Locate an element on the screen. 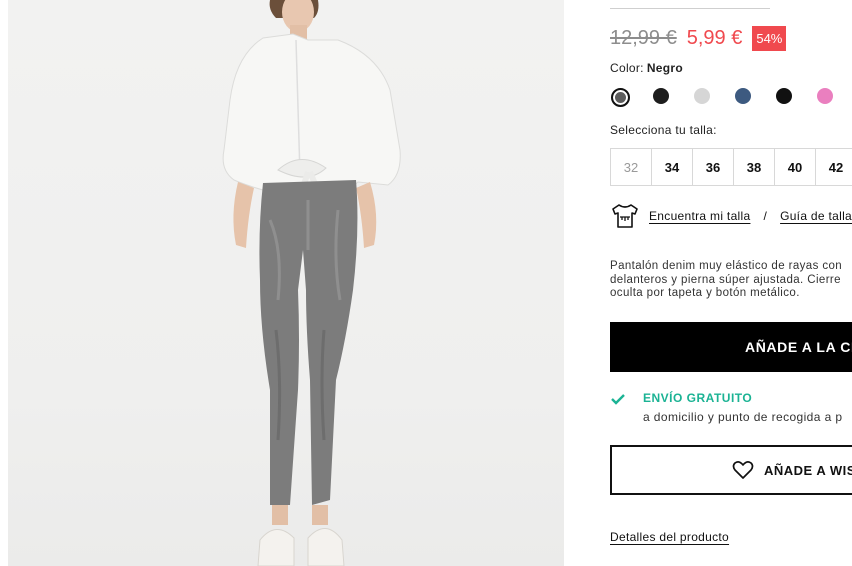  color-value: Negro is located at coordinates (664, 68).